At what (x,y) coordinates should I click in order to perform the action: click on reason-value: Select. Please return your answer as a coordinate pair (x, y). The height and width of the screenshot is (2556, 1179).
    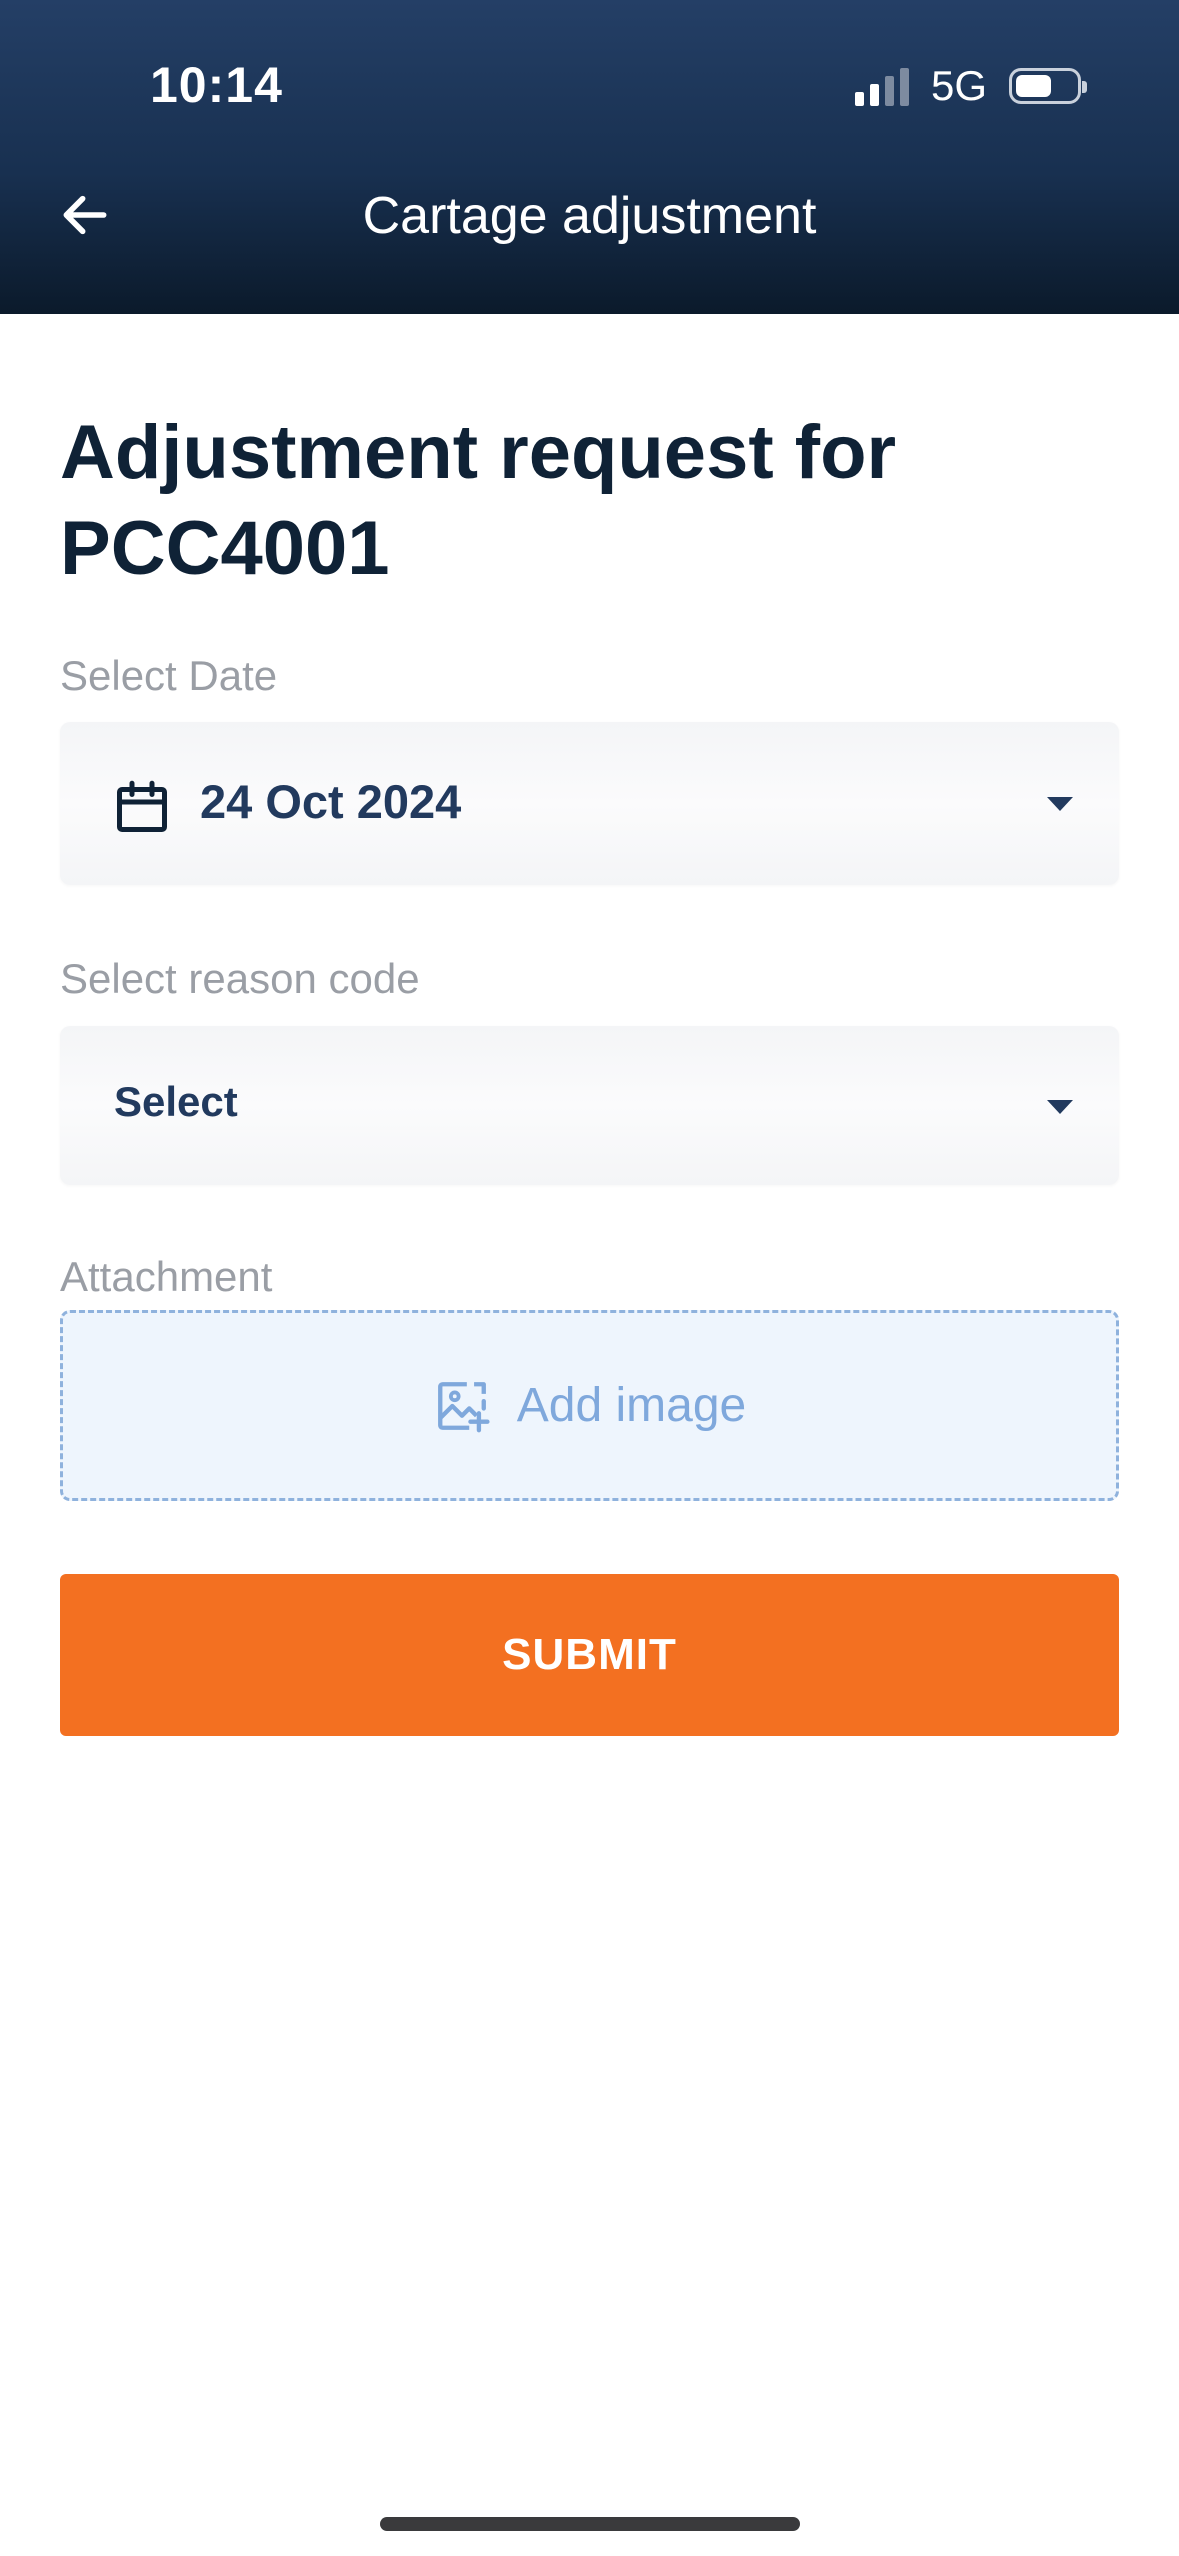
    Looking at the image, I should click on (176, 1101).